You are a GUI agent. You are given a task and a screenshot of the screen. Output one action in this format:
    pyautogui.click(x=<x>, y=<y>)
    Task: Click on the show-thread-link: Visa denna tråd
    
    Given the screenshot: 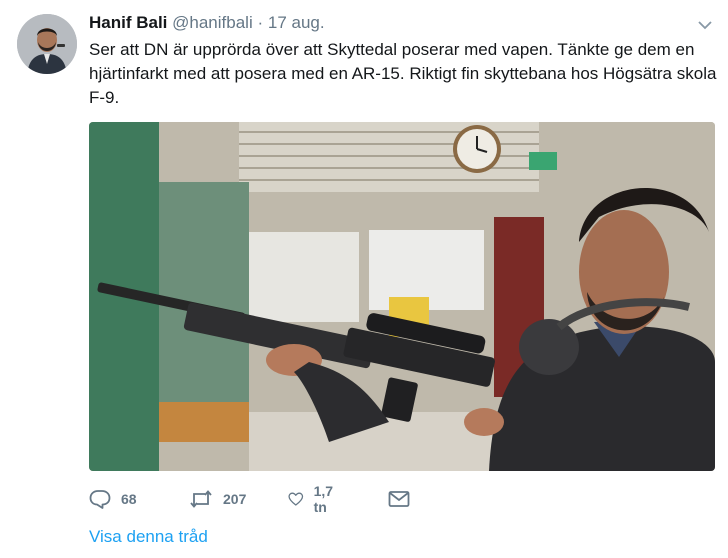 What is the action you would take?
    pyautogui.click(x=148, y=537)
    